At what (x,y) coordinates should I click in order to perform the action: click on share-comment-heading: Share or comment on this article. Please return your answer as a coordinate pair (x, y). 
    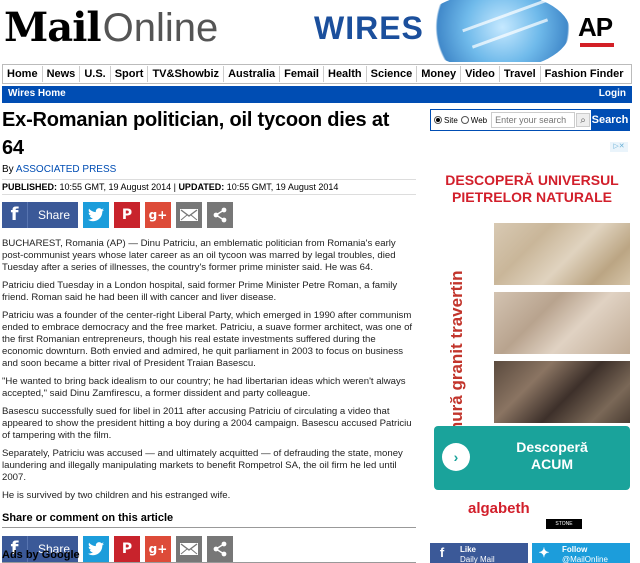
    Looking at the image, I should click on (209, 520).